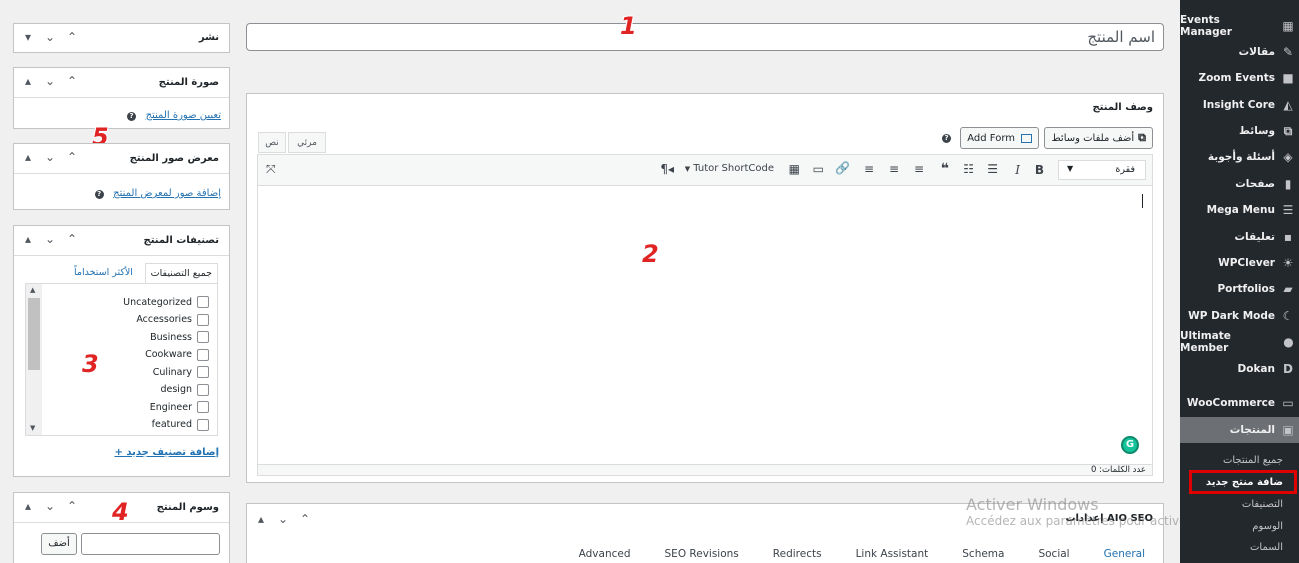 Image resolution: width=1299 pixels, height=563 pixels. What do you see at coordinates (1239, 78) in the screenshot?
I see `sidebar-item: Zoom Events ■` at bounding box center [1239, 78].